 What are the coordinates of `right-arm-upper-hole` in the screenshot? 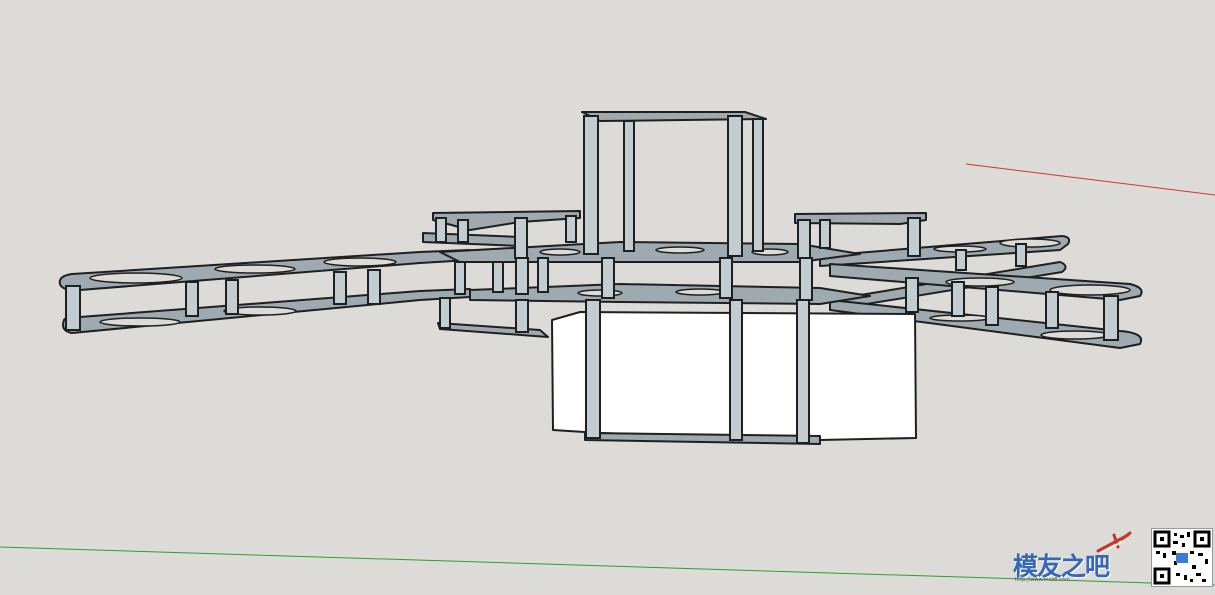 It's located at (1030, 243).